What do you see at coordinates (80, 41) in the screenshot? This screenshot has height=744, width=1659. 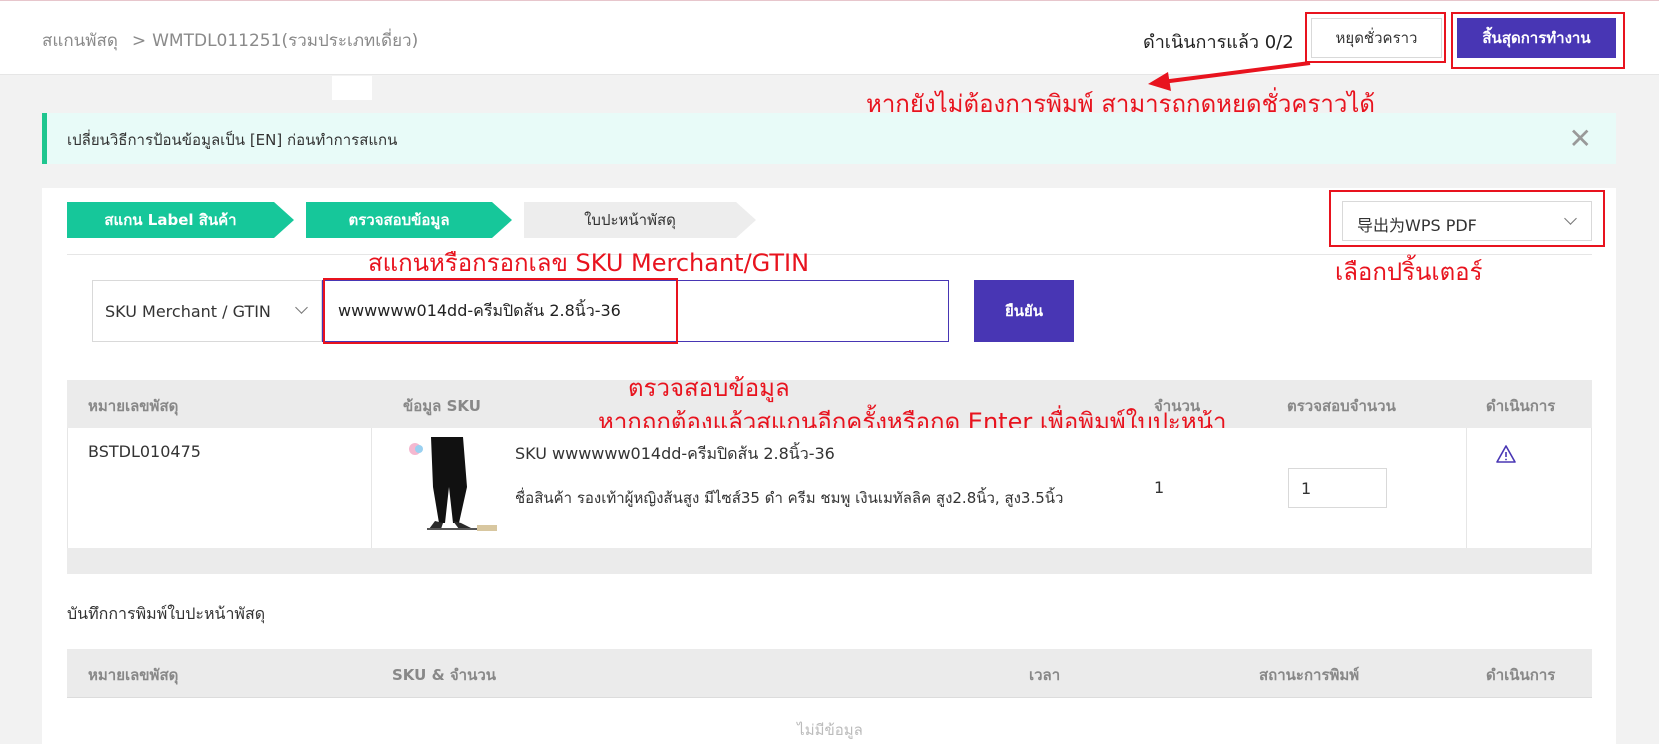 I see `breadcrumb-root: สแกนพัสดุ` at bounding box center [80, 41].